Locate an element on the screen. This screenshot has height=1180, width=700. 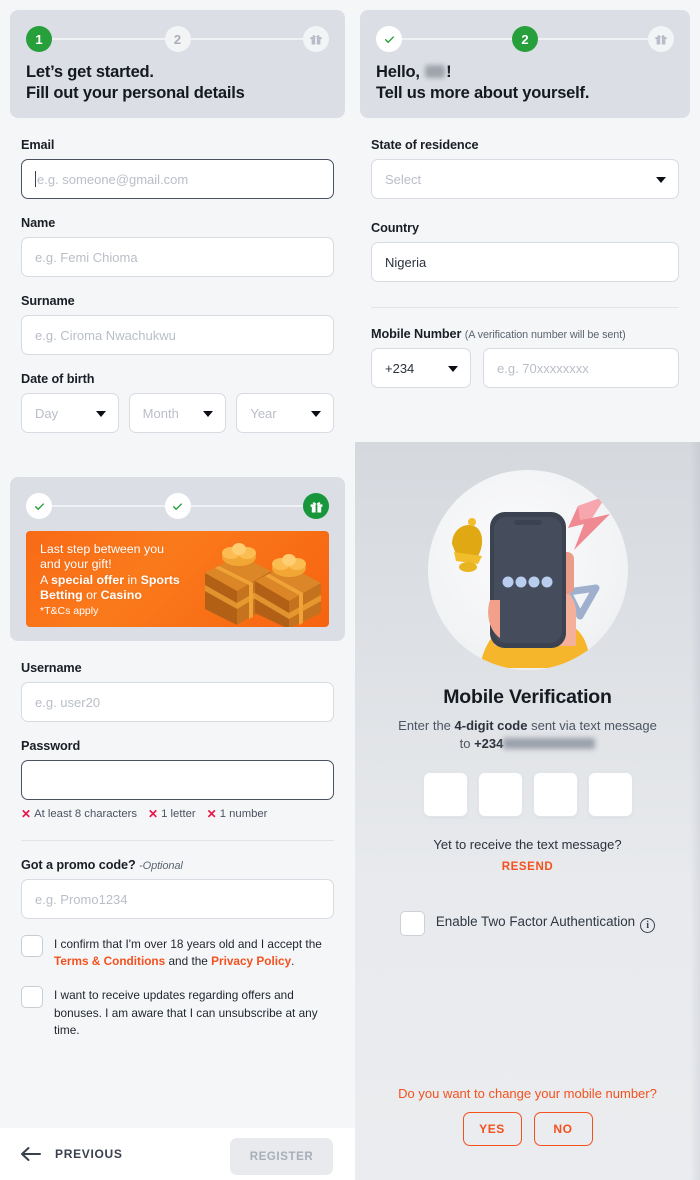
name-input: e.g. Femi Chioma is located at coordinates (177, 257).